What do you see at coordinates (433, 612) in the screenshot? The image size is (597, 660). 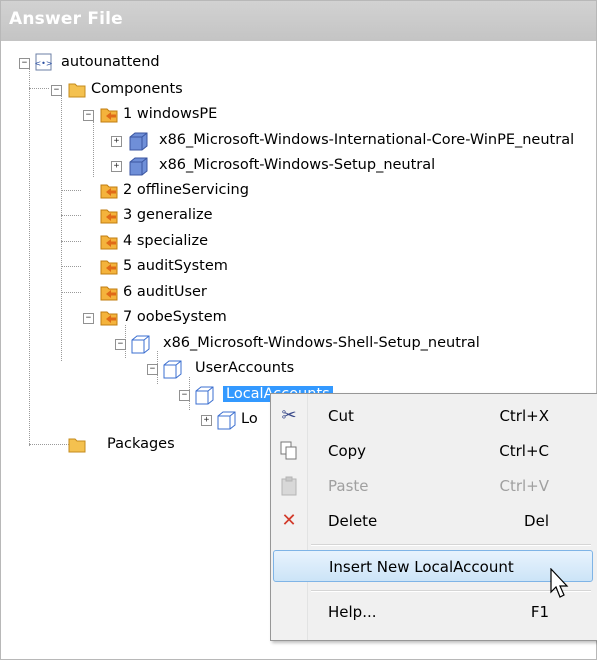 I see `menu-item-help: Help... F1` at bounding box center [433, 612].